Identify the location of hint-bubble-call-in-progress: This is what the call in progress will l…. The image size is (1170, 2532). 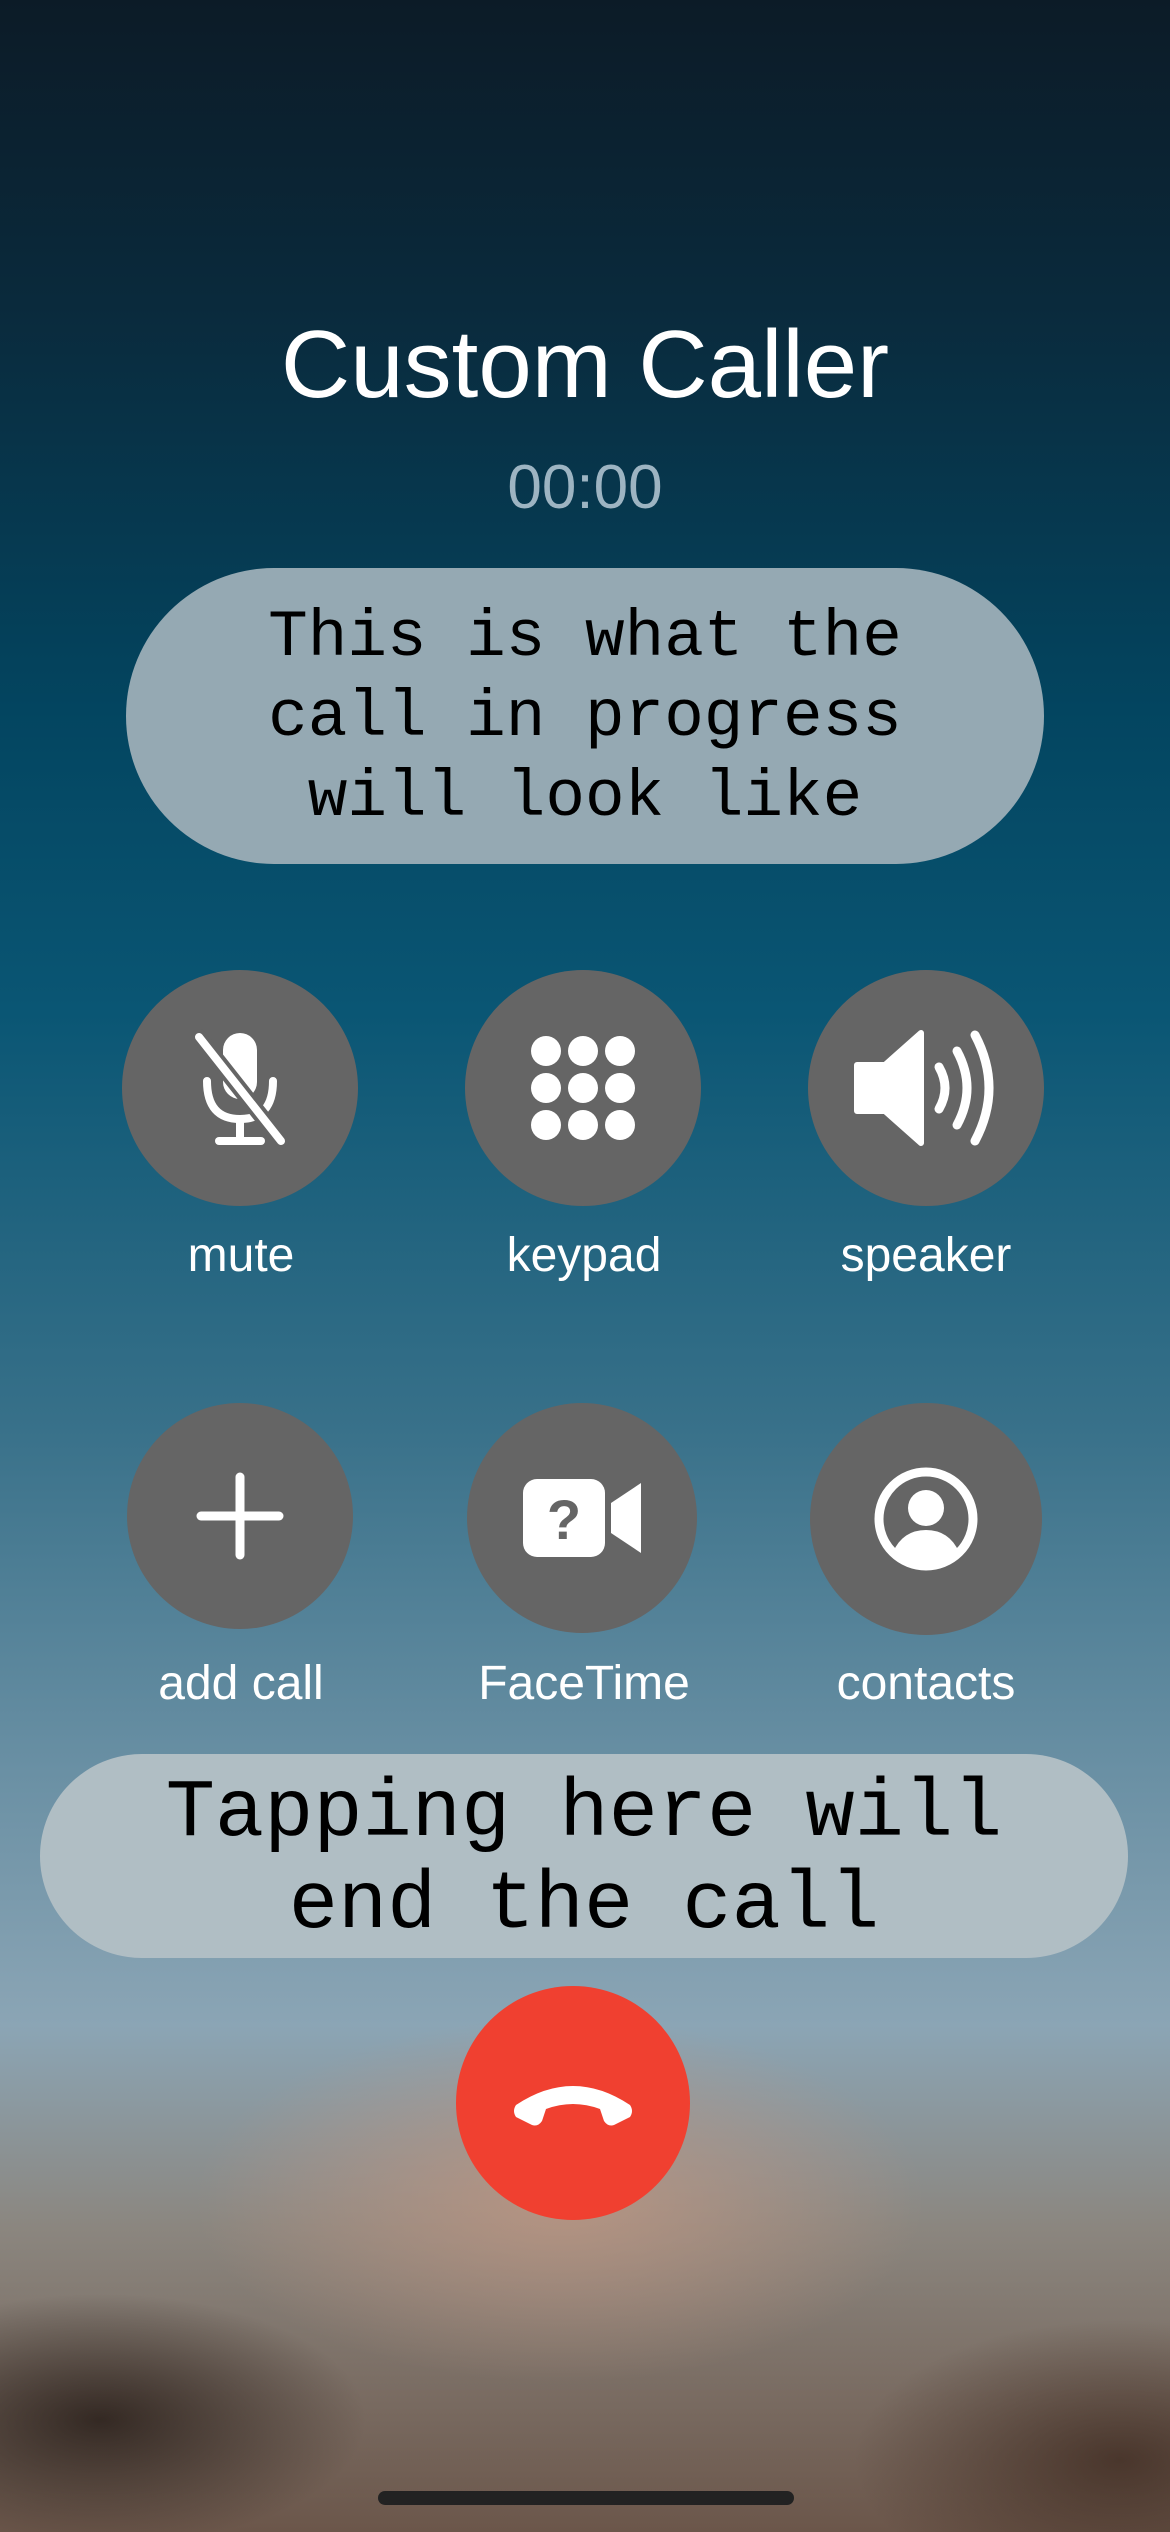
(585, 716).